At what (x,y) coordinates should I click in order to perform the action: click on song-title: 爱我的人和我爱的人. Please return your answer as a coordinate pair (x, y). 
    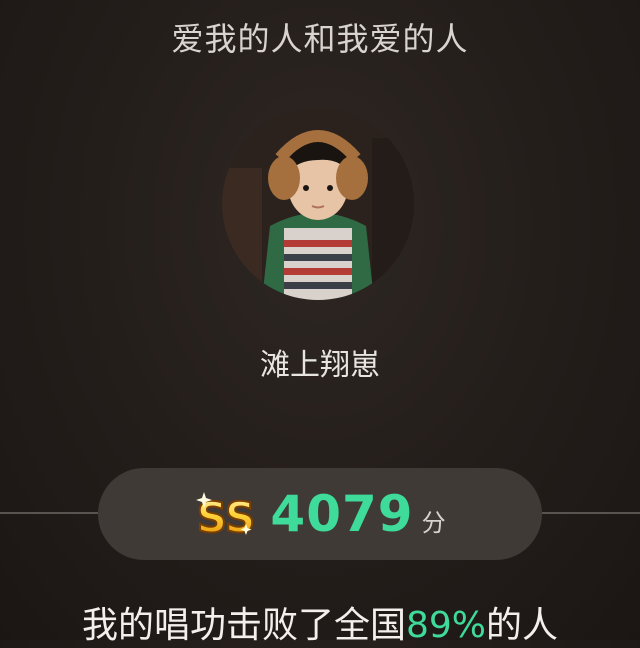
    Looking at the image, I should click on (320, 39).